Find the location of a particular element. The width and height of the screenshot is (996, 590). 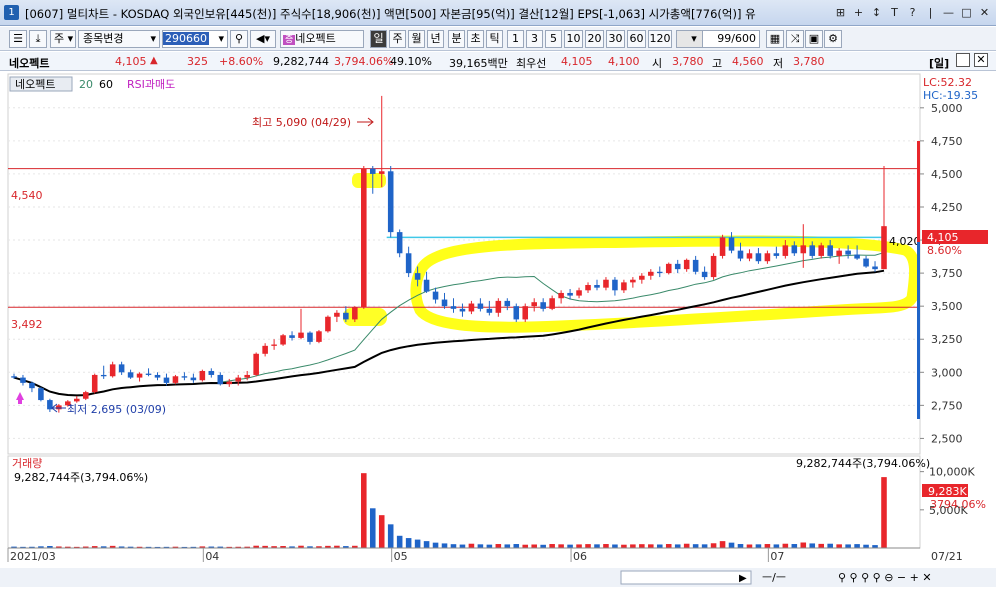

interval-10-button: 10 is located at coordinates (573, 39).